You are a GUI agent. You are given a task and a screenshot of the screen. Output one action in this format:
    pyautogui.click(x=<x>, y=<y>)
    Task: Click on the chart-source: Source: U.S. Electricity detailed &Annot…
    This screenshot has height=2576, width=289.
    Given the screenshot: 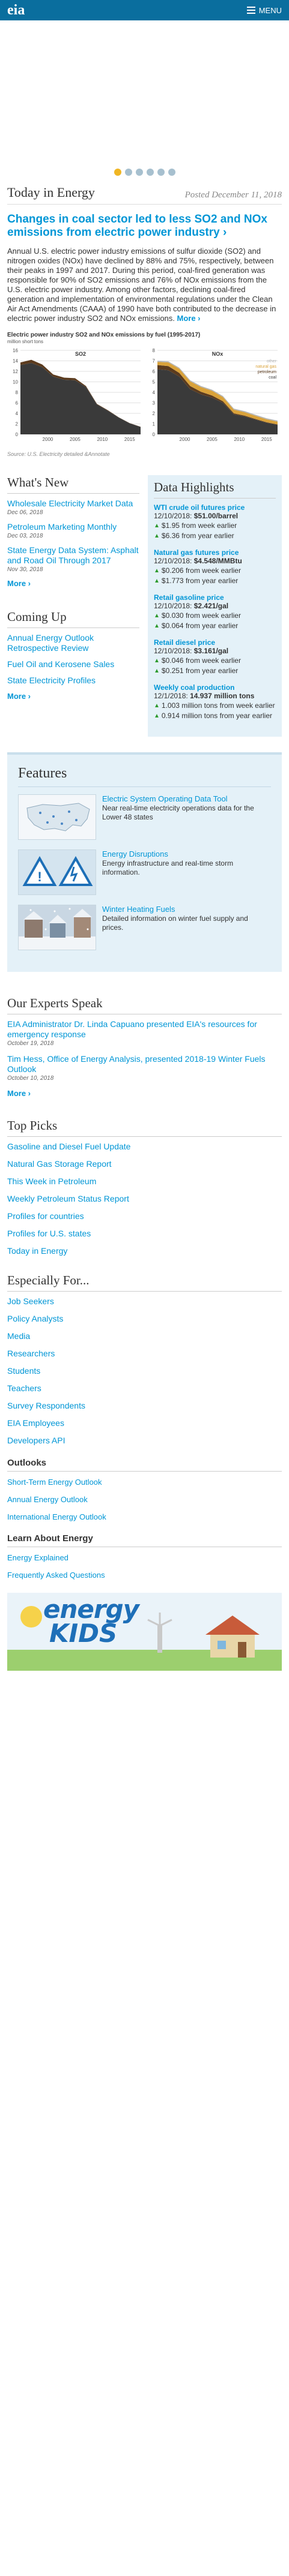 What is the action you would take?
    pyautogui.click(x=58, y=454)
    